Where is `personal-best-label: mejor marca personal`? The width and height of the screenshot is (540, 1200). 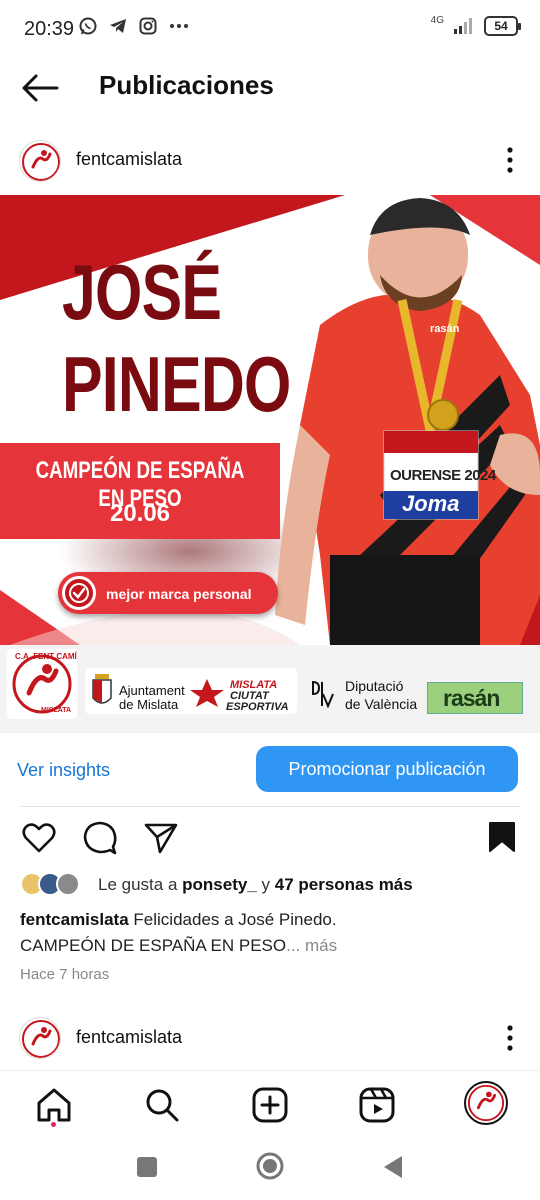 personal-best-label: mejor marca personal is located at coordinates (179, 594).